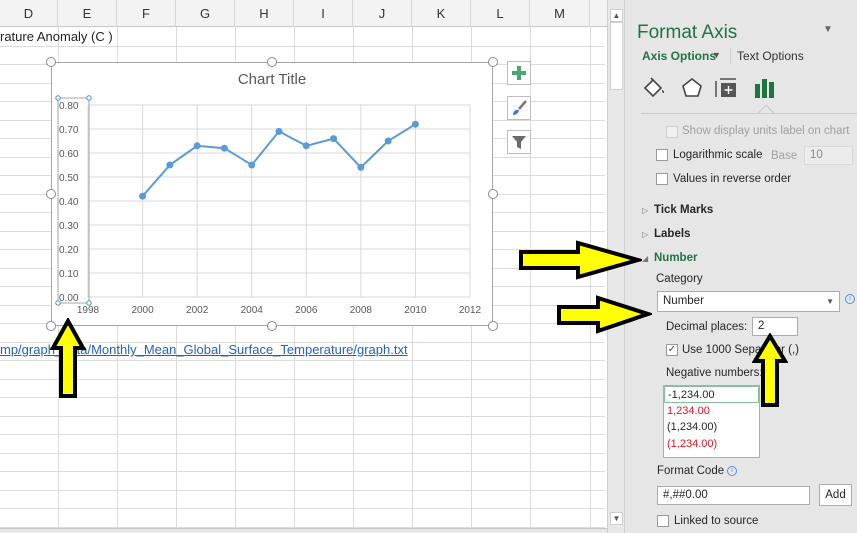 The height and width of the screenshot is (533, 857). What do you see at coordinates (560, 13) in the screenshot?
I see `column-header-m: M` at bounding box center [560, 13].